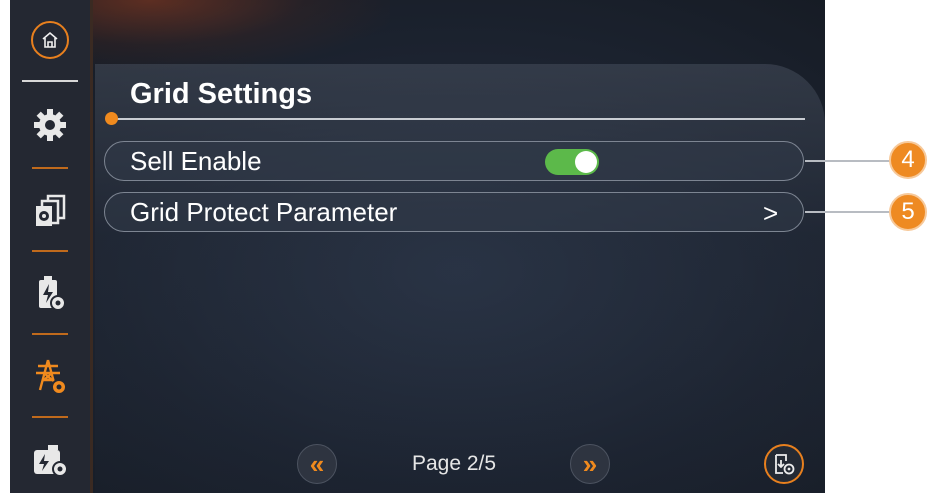 Image resolution: width=930 pixels, height=500 pixels. Describe the element at coordinates (111, 118) in the screenshot. I see `title-accent-dot` at that location.